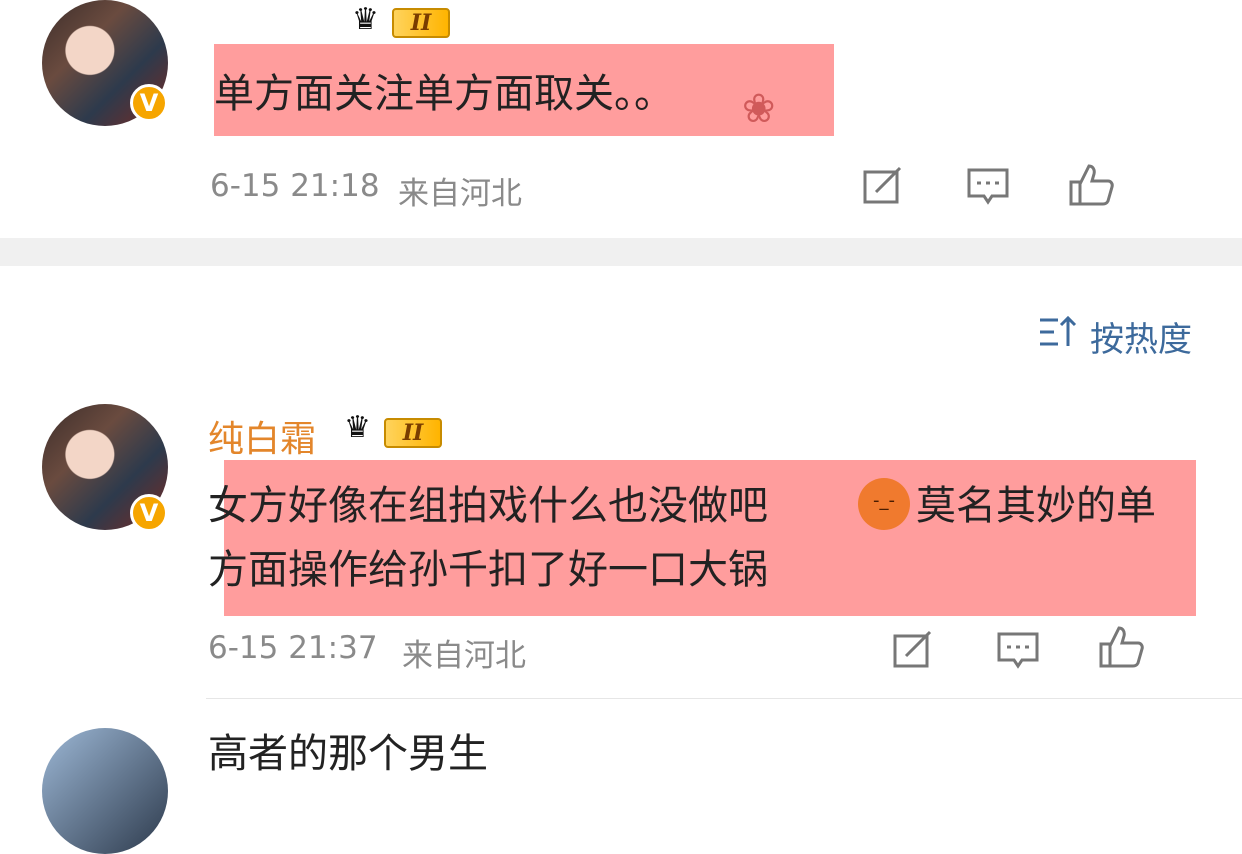 The image size is (1242, 854). I want to click on comment-text-line1-cont: 莫名其妙的单, so click(1036, 506).